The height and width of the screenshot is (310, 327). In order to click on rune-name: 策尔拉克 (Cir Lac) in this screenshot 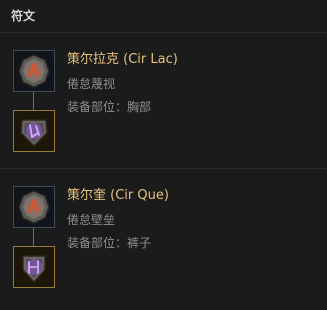, I will do `click(122, 59)`.